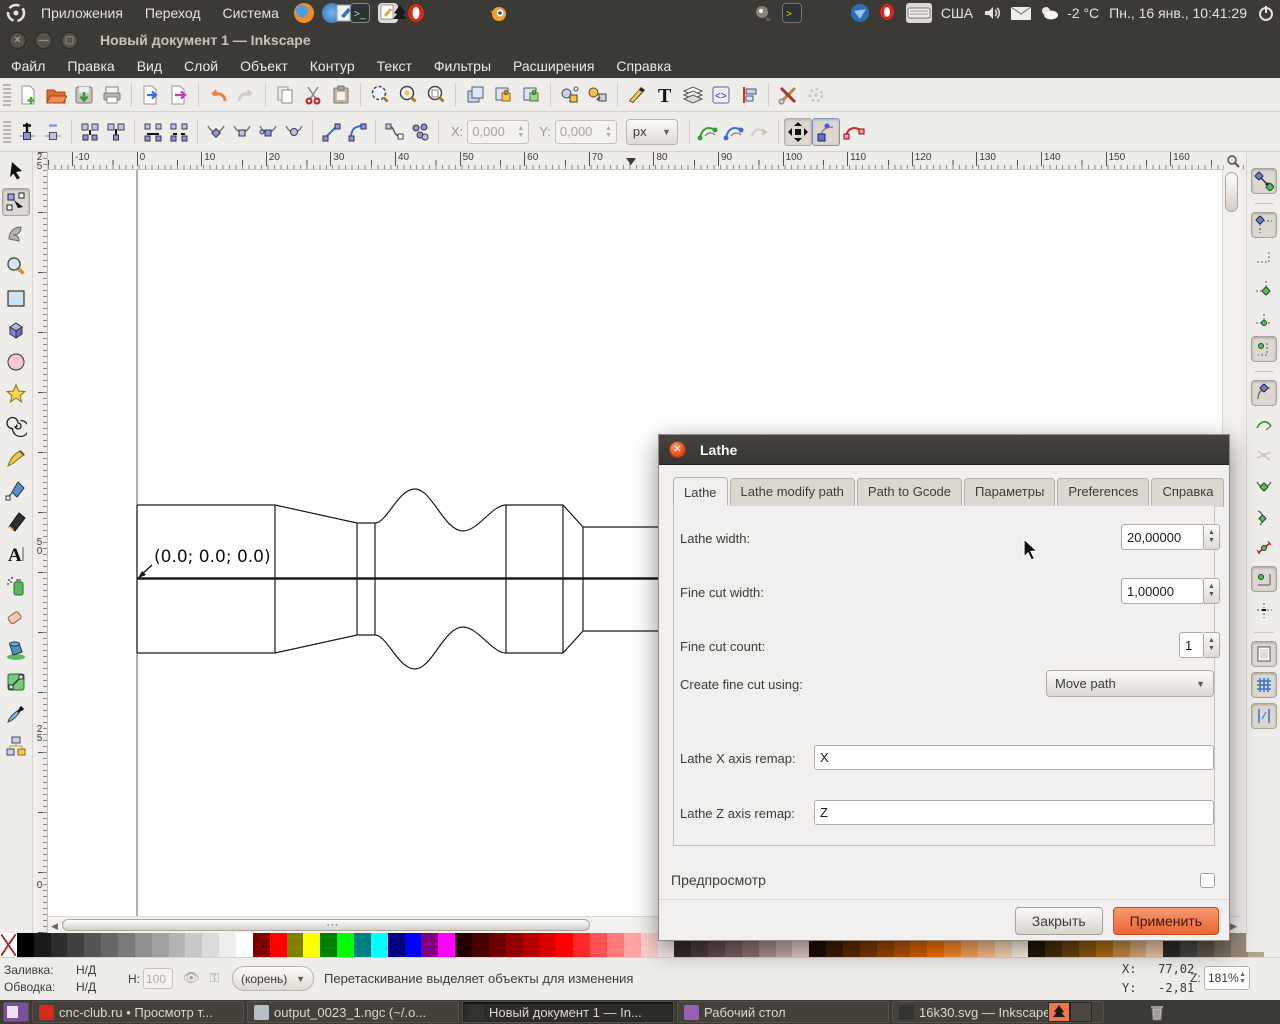 This screenshot has width=1280, height=1024. What do you see at coordinates (201, 66) in the screenshot?
I see `menu-item: Слой` at bounding box center [201, 66].